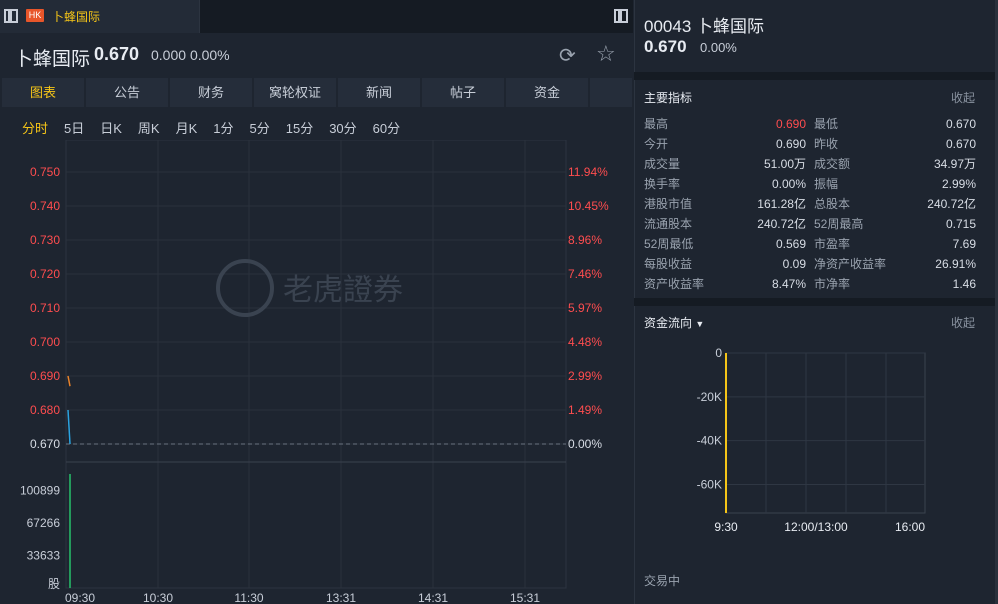  What do you see at coordinates (963, 97) in the screenshot?
I see `metrics-collapse-button: 收起` at bounding box center [963, 97].